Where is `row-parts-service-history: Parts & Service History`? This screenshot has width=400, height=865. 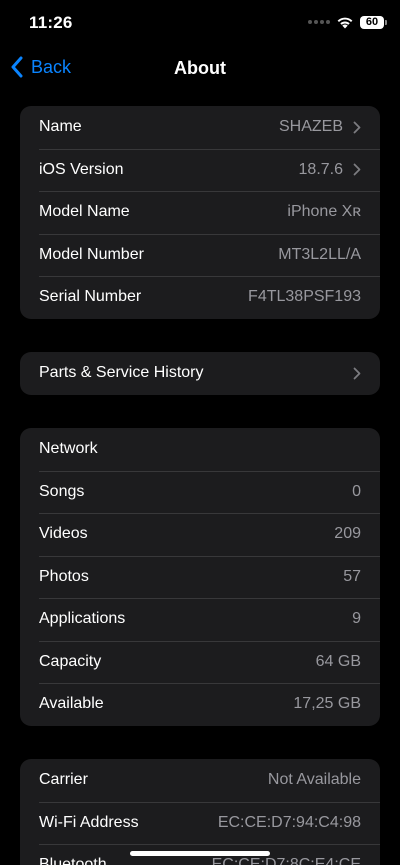 row-parts-service-history: Parts & Service History is located at coordinates (200, 373).